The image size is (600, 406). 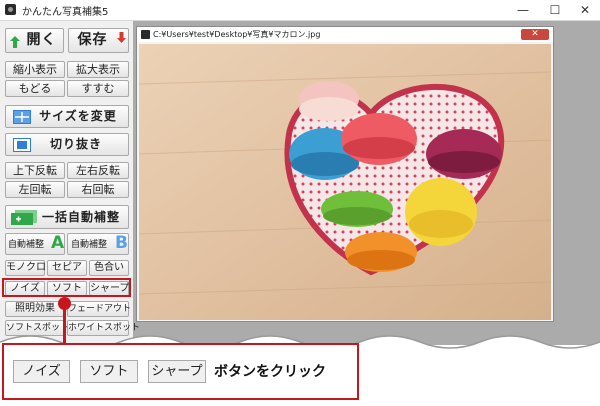 I want to click on rotate-left-button: 左回転, so click(x=35, y=189).